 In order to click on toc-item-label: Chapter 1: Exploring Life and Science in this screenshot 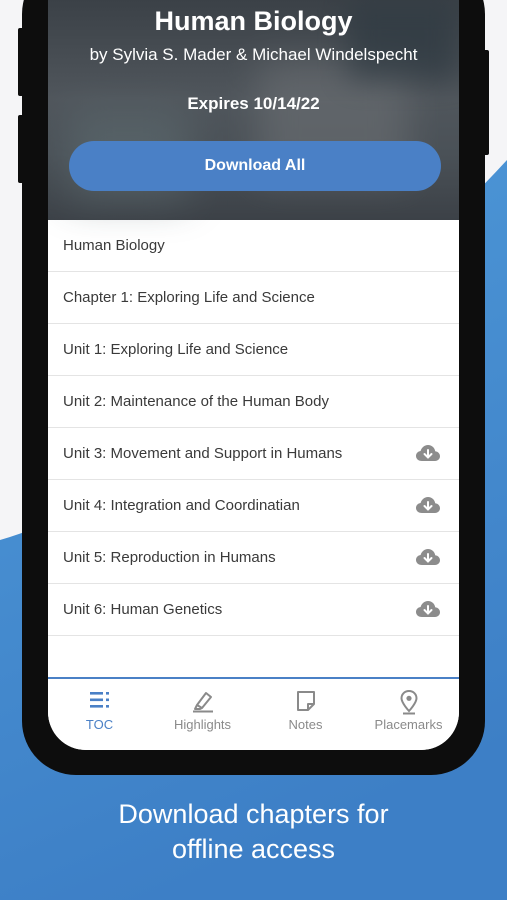, I will do `click(189, 297)`.